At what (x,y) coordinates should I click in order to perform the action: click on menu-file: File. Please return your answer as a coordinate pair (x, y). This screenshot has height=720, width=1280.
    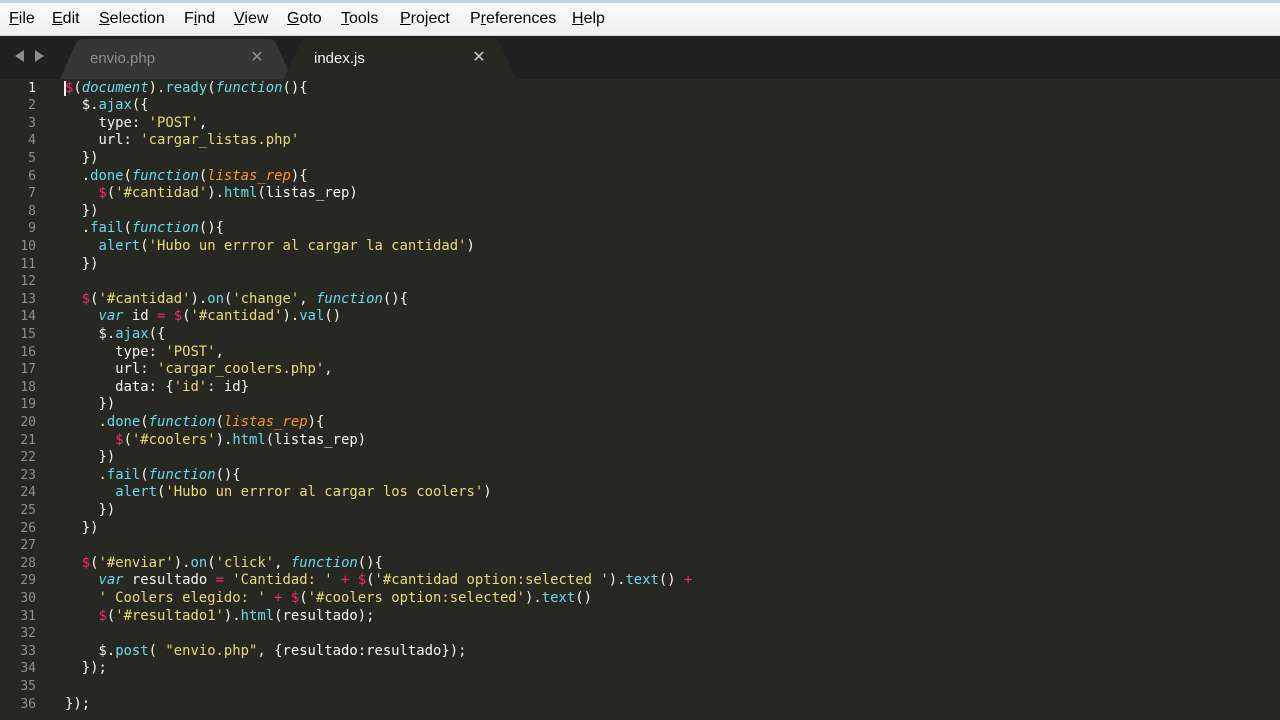
    Looking at the image, I should click on (22, 19).